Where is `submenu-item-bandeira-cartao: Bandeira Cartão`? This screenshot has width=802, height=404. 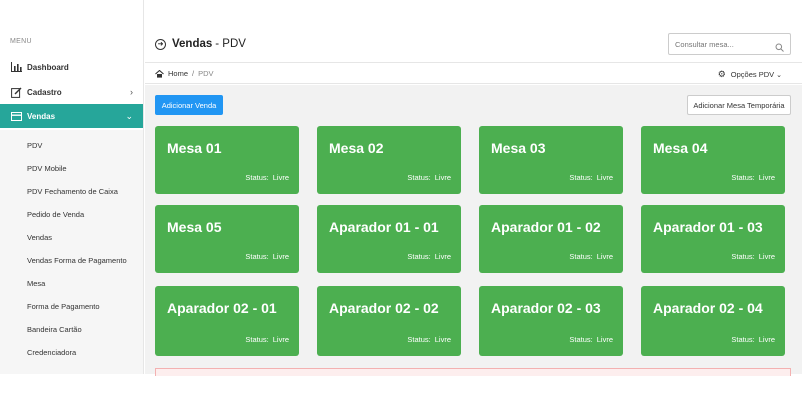
submenu-item-bandeira-cartao: Bandeira Cartão is located at coordinates (54, 329).